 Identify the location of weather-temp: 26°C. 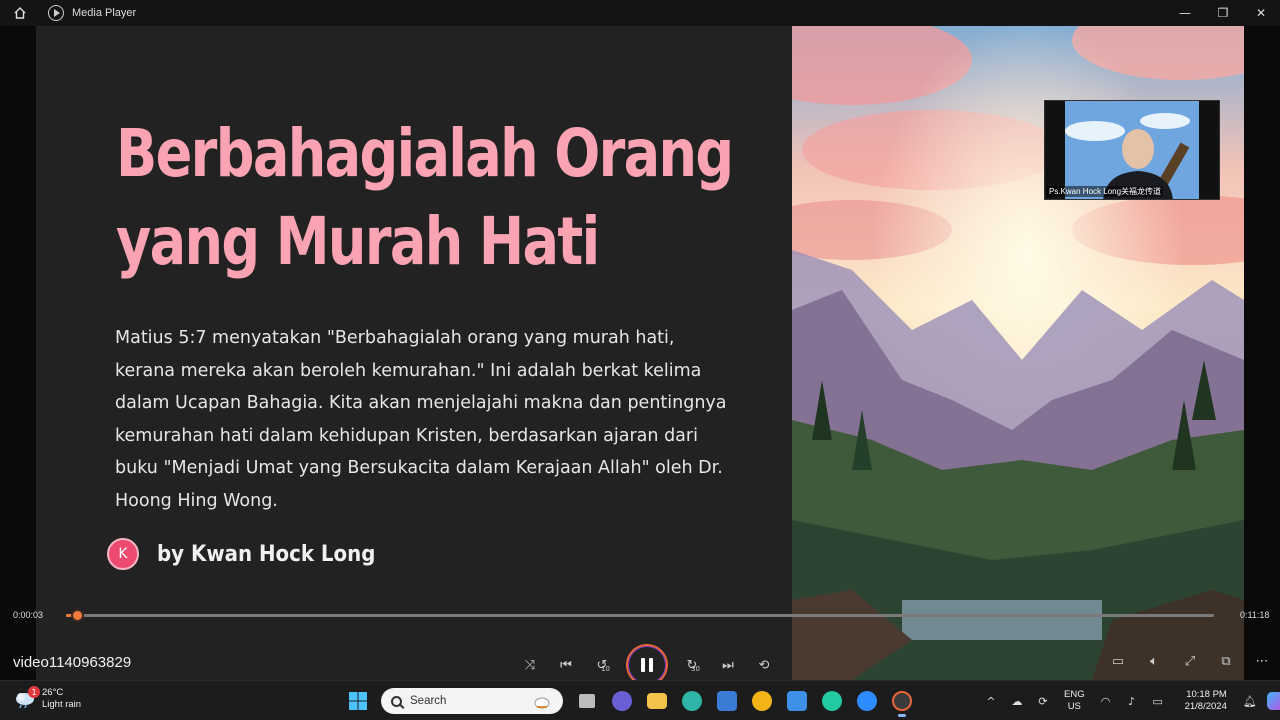
(53, 692).